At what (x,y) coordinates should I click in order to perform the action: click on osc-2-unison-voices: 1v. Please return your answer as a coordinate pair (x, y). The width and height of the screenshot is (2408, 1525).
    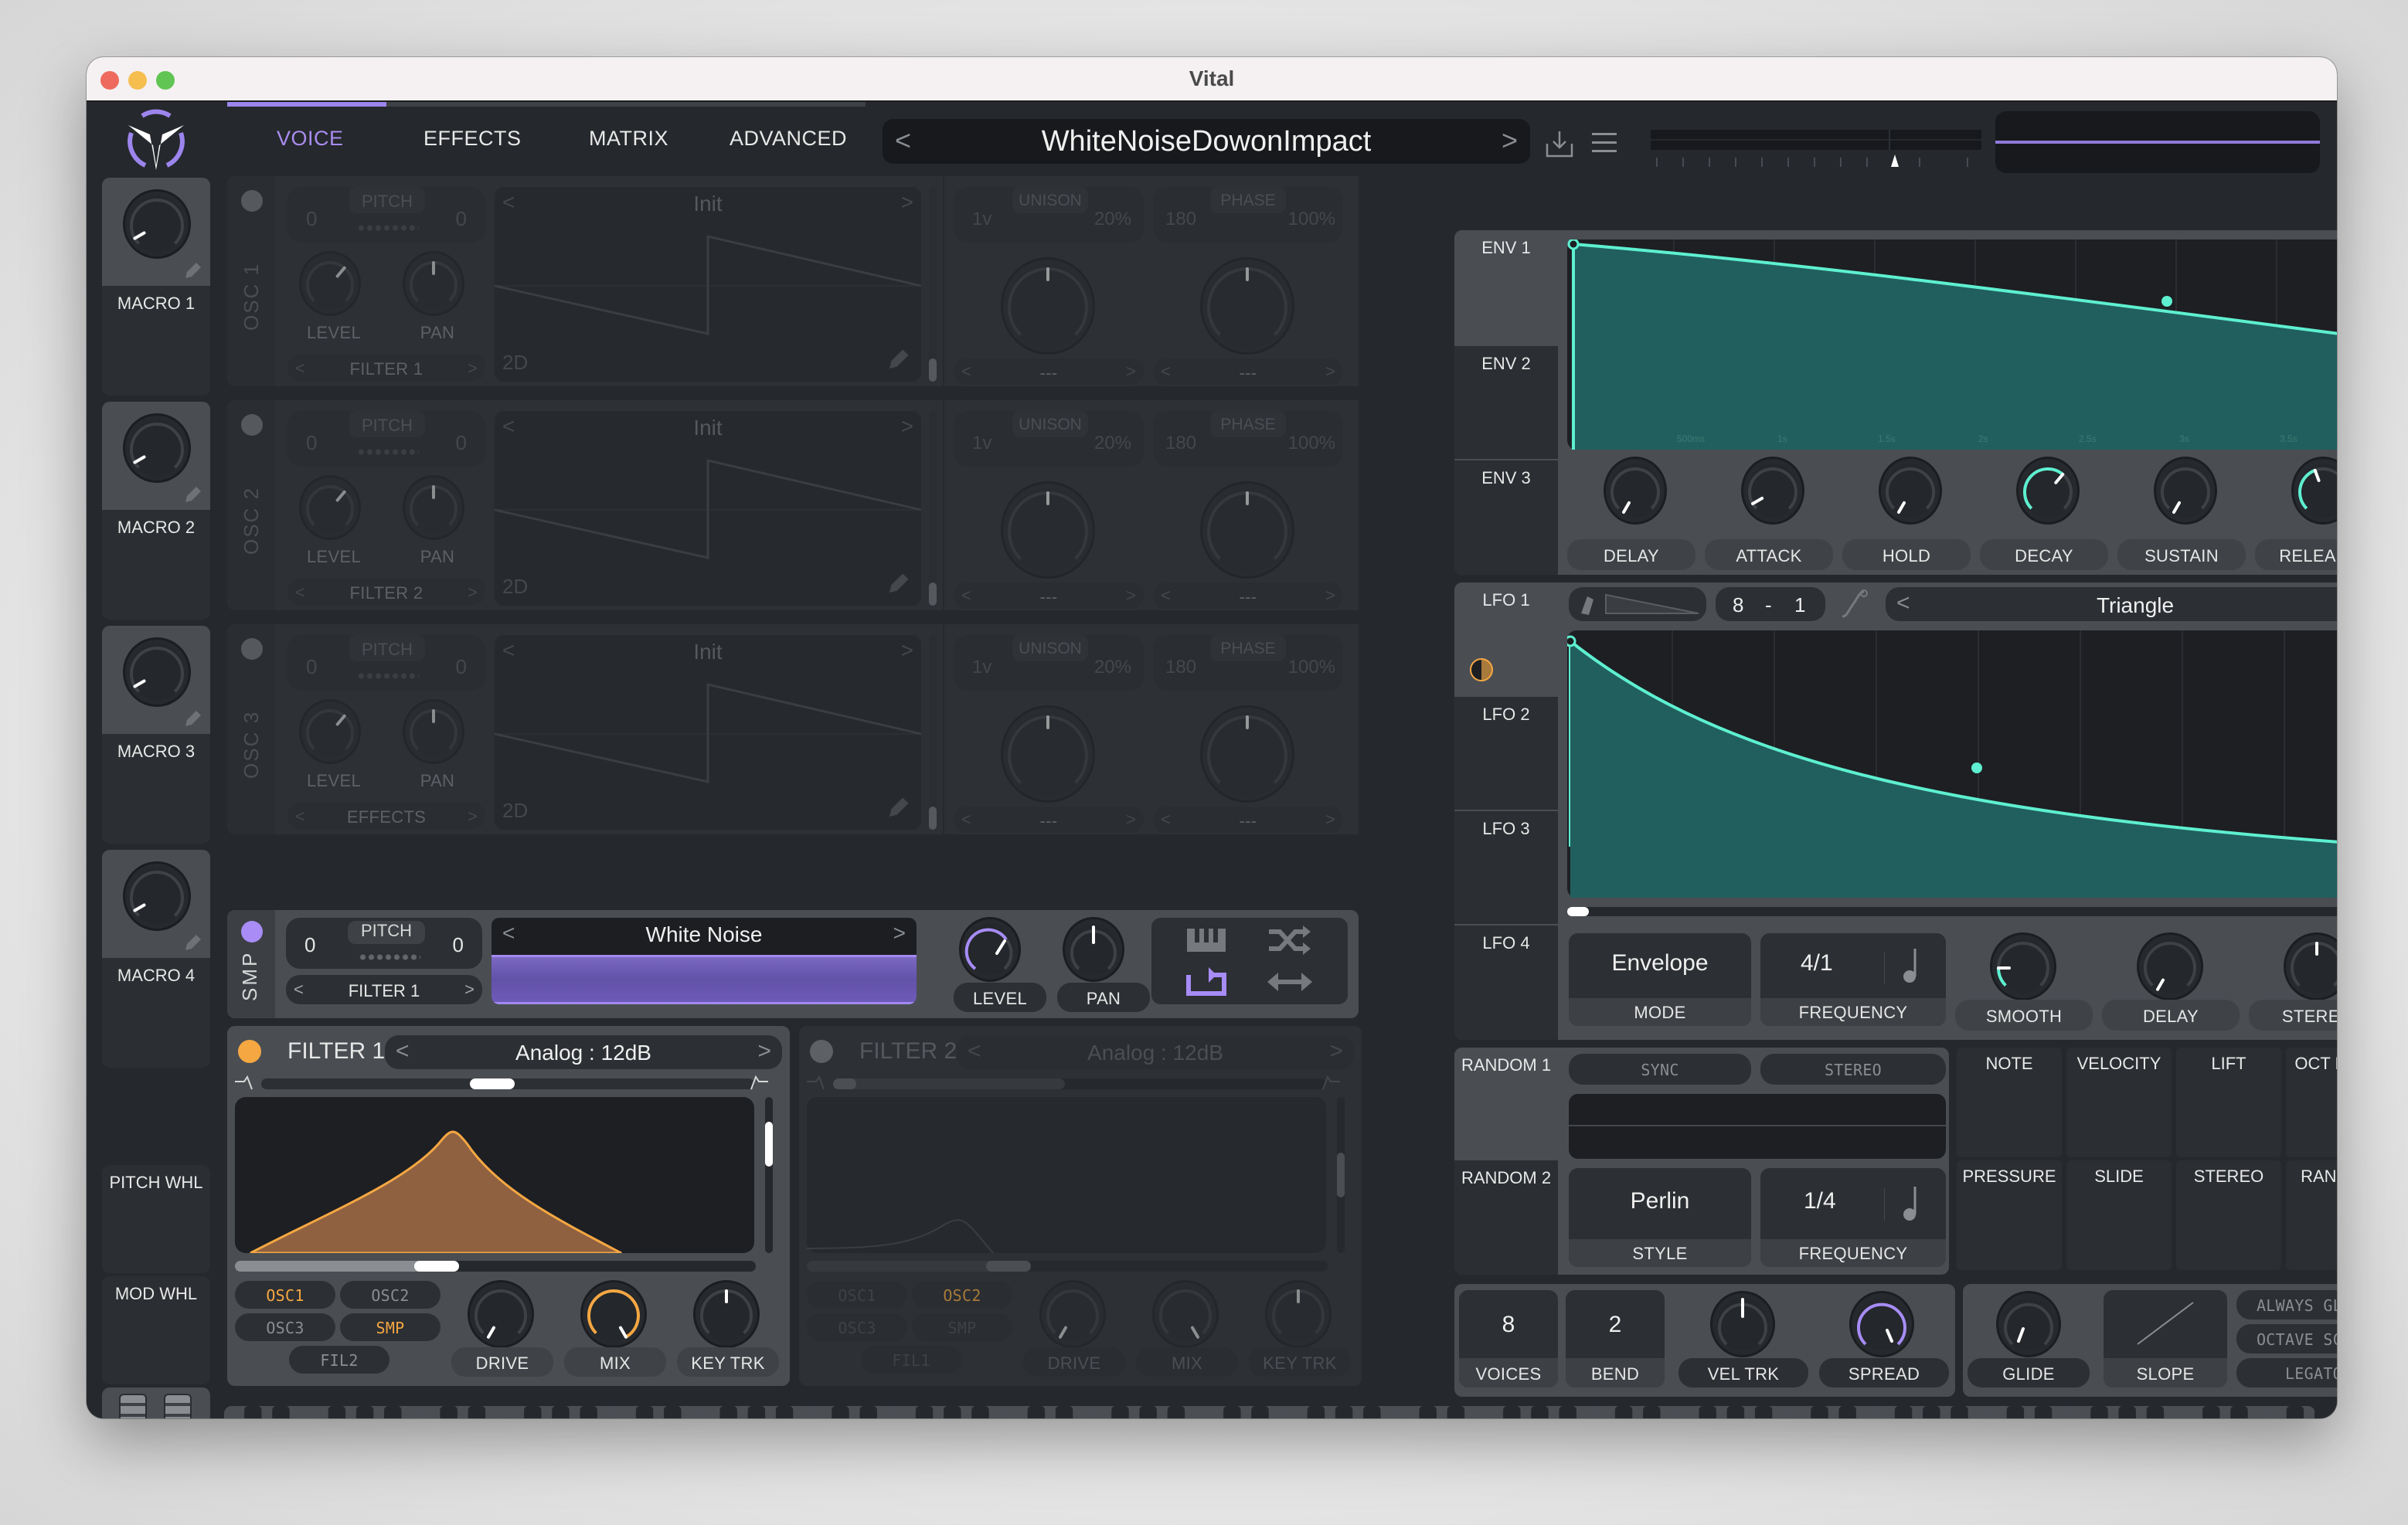
    Looking at the image, I should click on (981, 444).